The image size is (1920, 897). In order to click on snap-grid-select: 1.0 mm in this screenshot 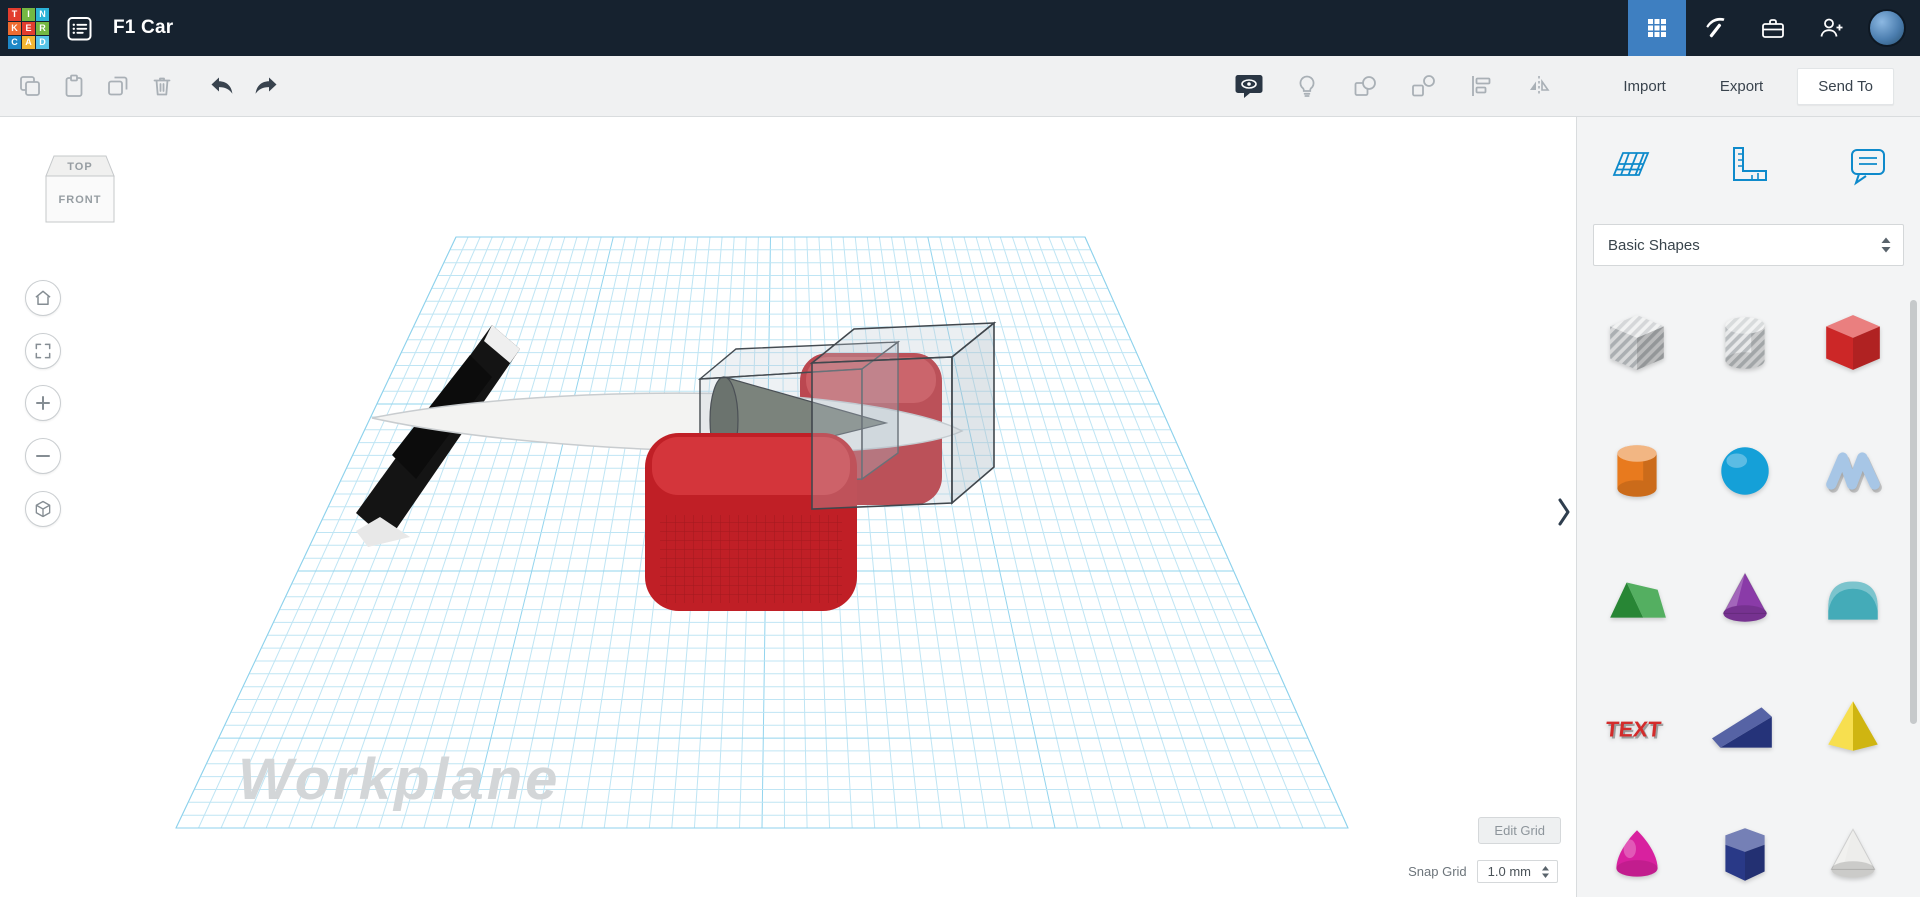, I will do `click(1517, 871)`.